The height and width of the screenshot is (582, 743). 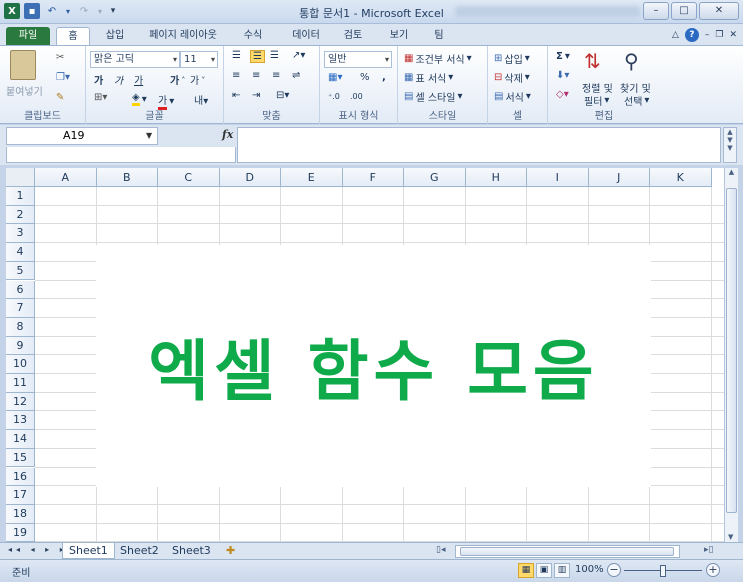 What do you see at coordinates (20, 439) in the screenshot?
I see `row-header: 14` at bounding box center [20, 439].